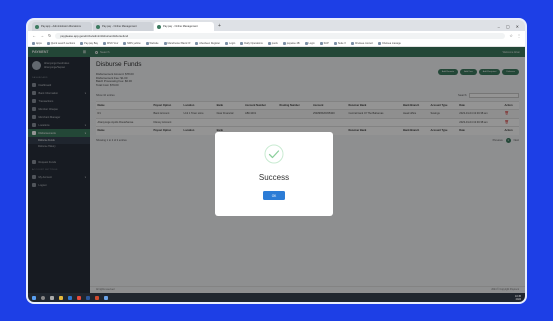  I want to click on clock-date: 2024, so click(518, 299).